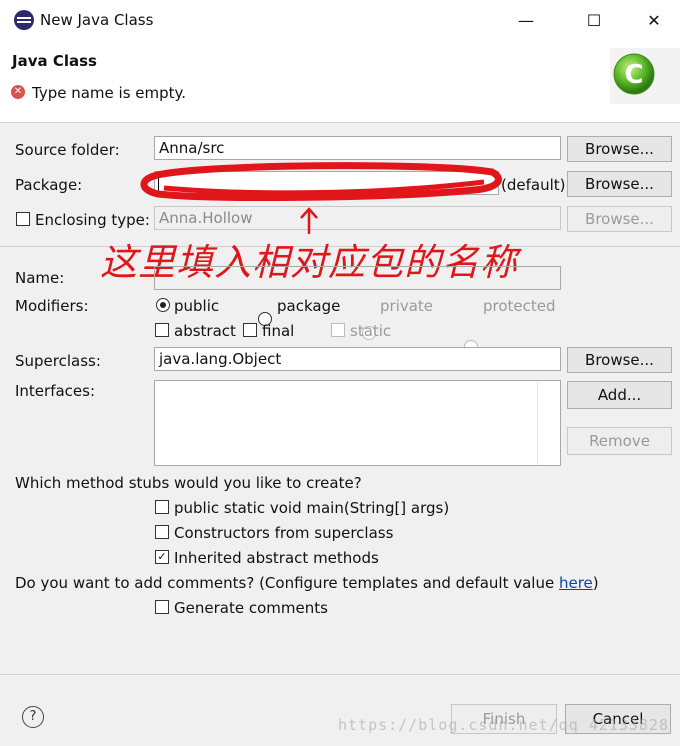 This screenshot has height=746, width=680. What do you see at coordinates (594, 20) in the screenshot?
I see `maximize-button: ☐` at bounding box center [594, 20].